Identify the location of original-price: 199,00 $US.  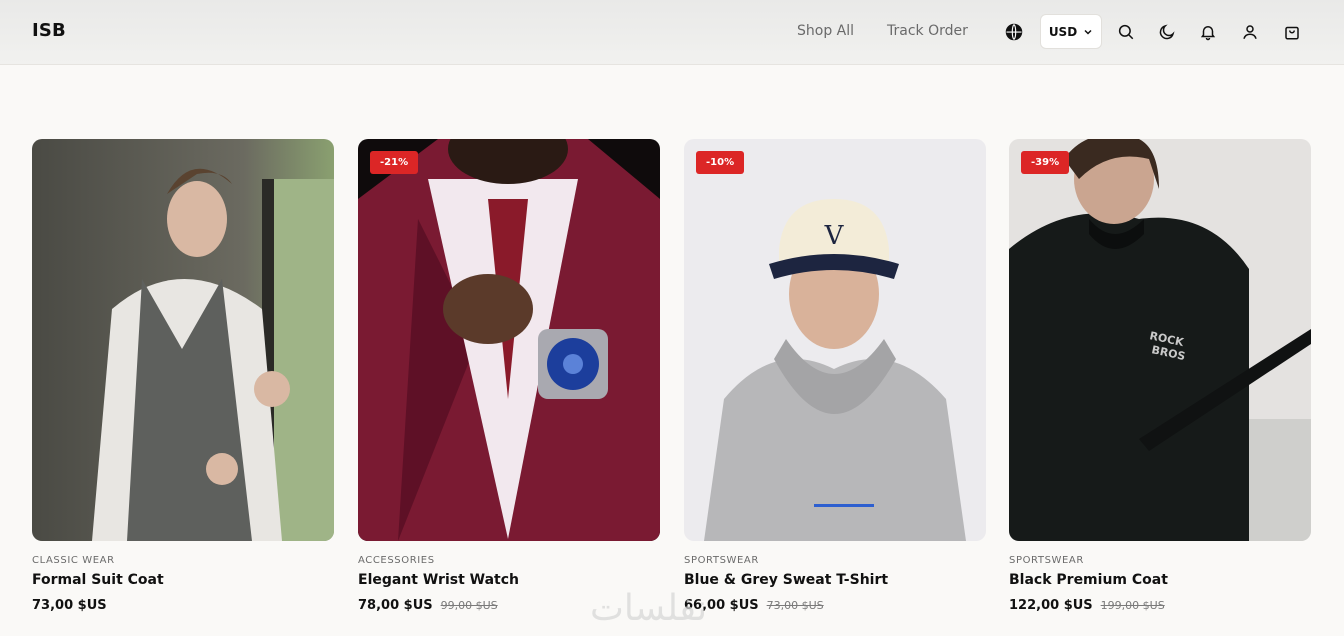
(1132, 605).